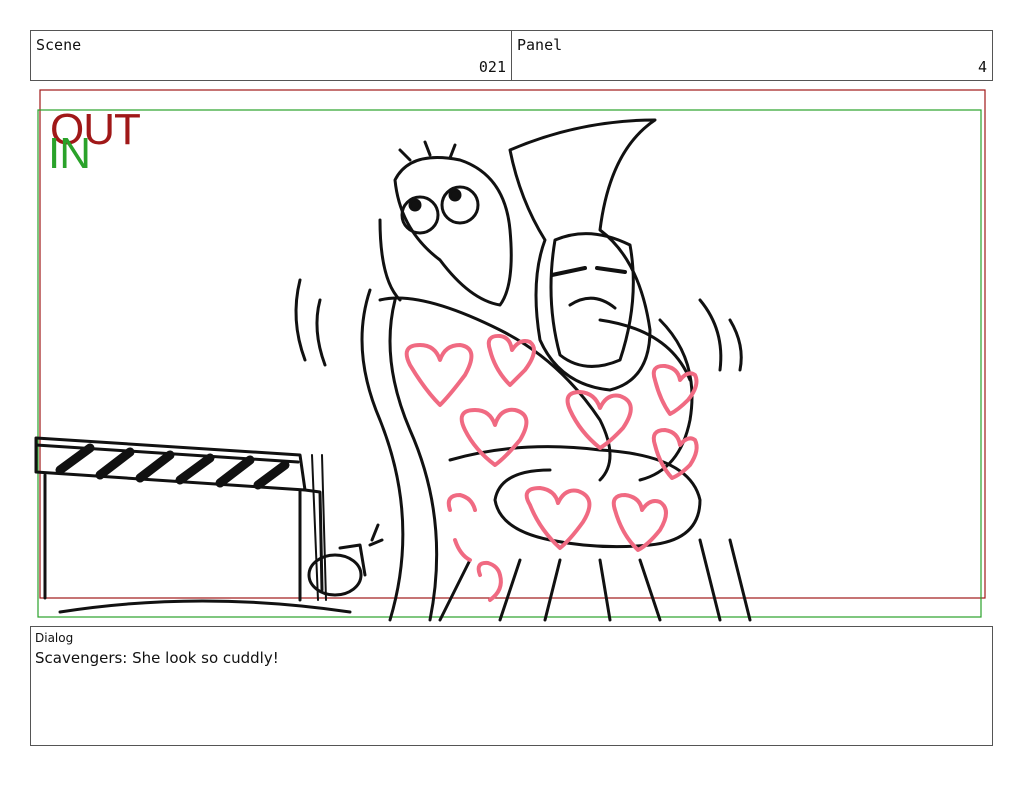  What do you see at coordinates (205, 606) in the screenshot?
I see `floor-line` at bounding box center [205, 606].